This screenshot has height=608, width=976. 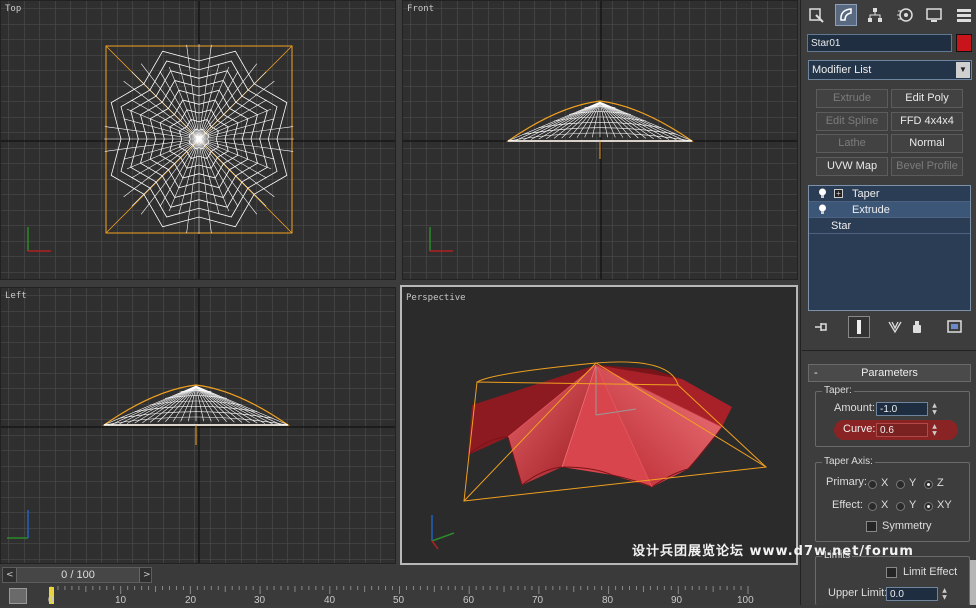 What do you see at coordinates (852, 98) in the screenshot?
I see `modifier-button-extrude: Extrude` at bounding box center [852, 98].